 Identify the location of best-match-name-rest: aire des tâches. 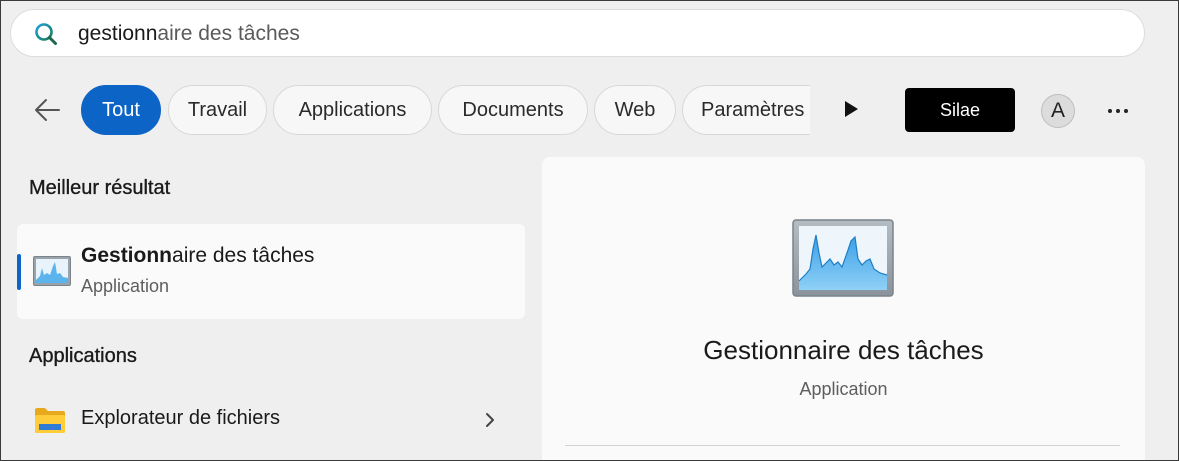
(243, 255).